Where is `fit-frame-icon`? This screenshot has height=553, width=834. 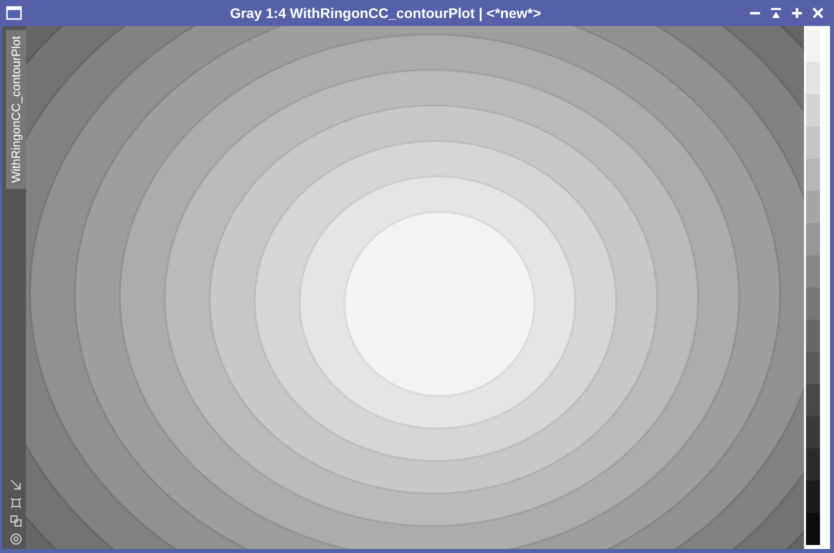
fit-frame-icon is located at coordinates (16, 503).